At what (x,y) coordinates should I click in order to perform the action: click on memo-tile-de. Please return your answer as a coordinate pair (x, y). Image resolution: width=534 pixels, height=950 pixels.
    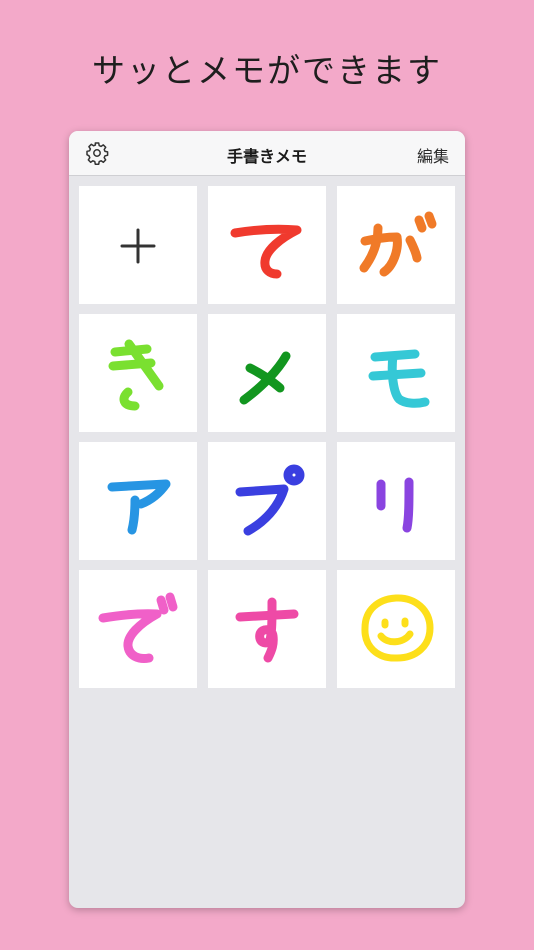
    Looking at the image, I should click on (138, 629).